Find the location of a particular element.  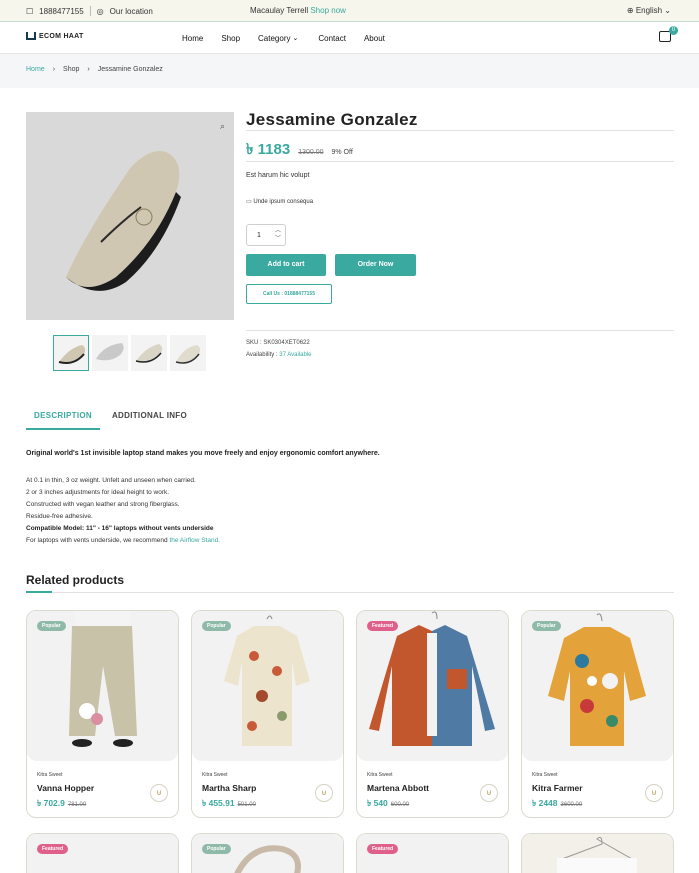

airflow-stand-link: the Airflow Stand. is located at coordinates (194, 540).